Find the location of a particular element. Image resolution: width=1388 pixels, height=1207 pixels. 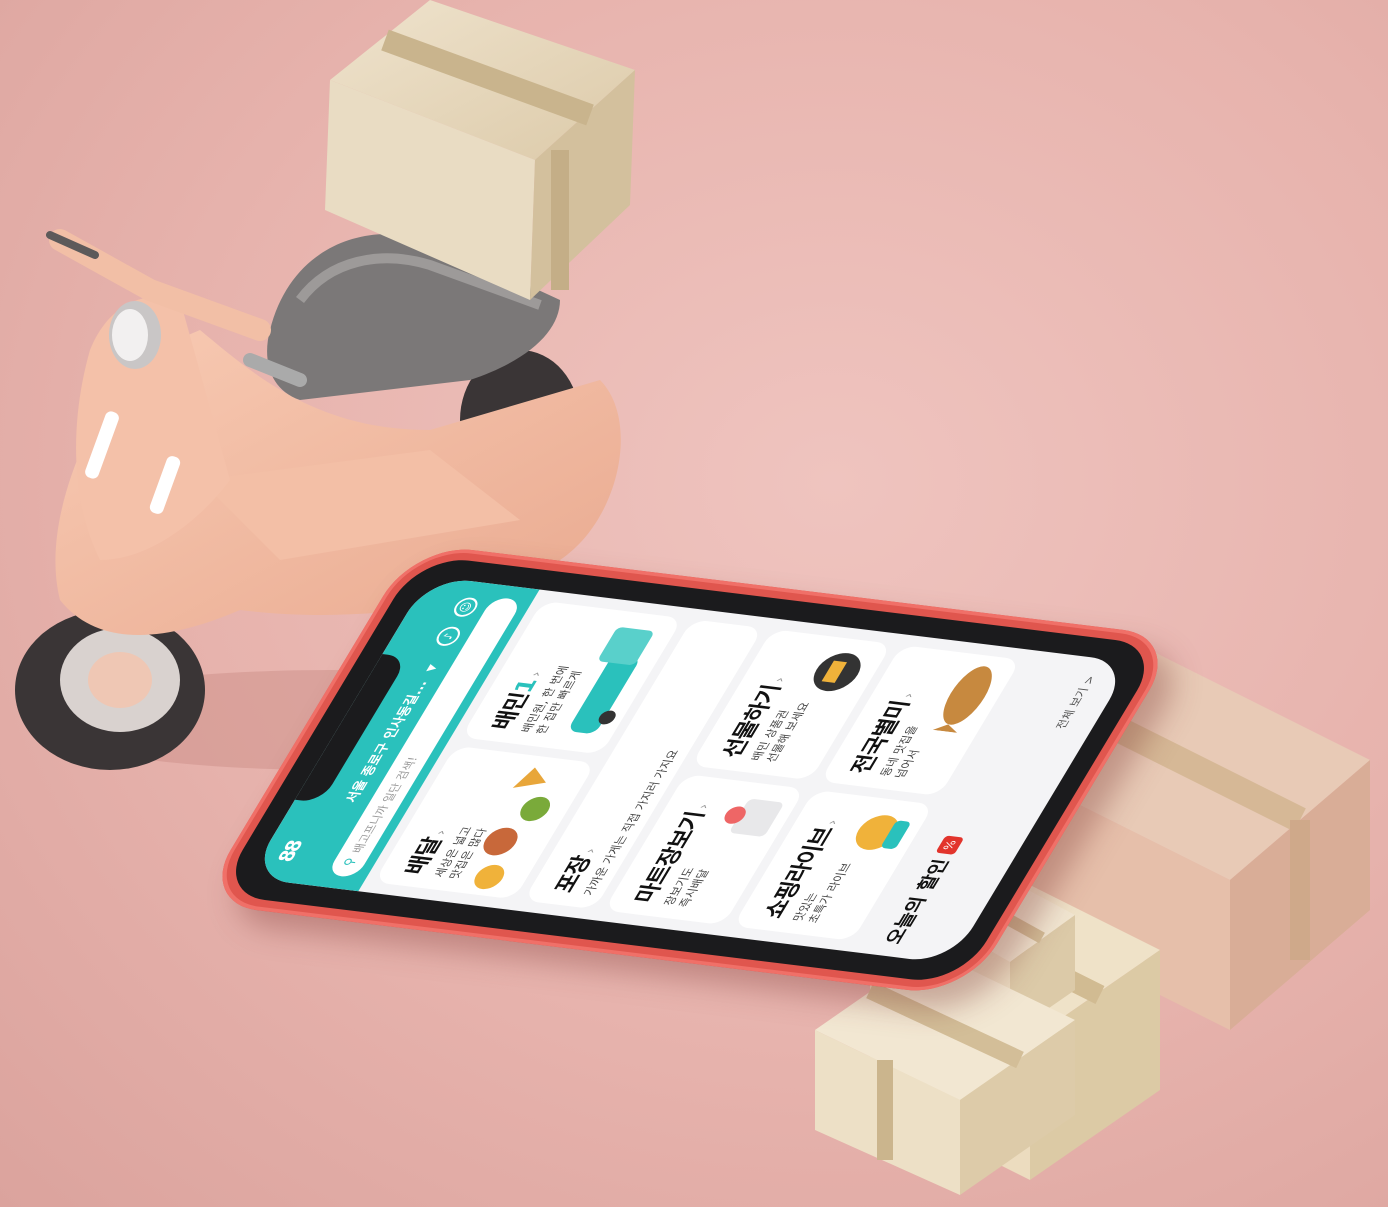

app-logo: 88 is located at coordinates (289, 851).